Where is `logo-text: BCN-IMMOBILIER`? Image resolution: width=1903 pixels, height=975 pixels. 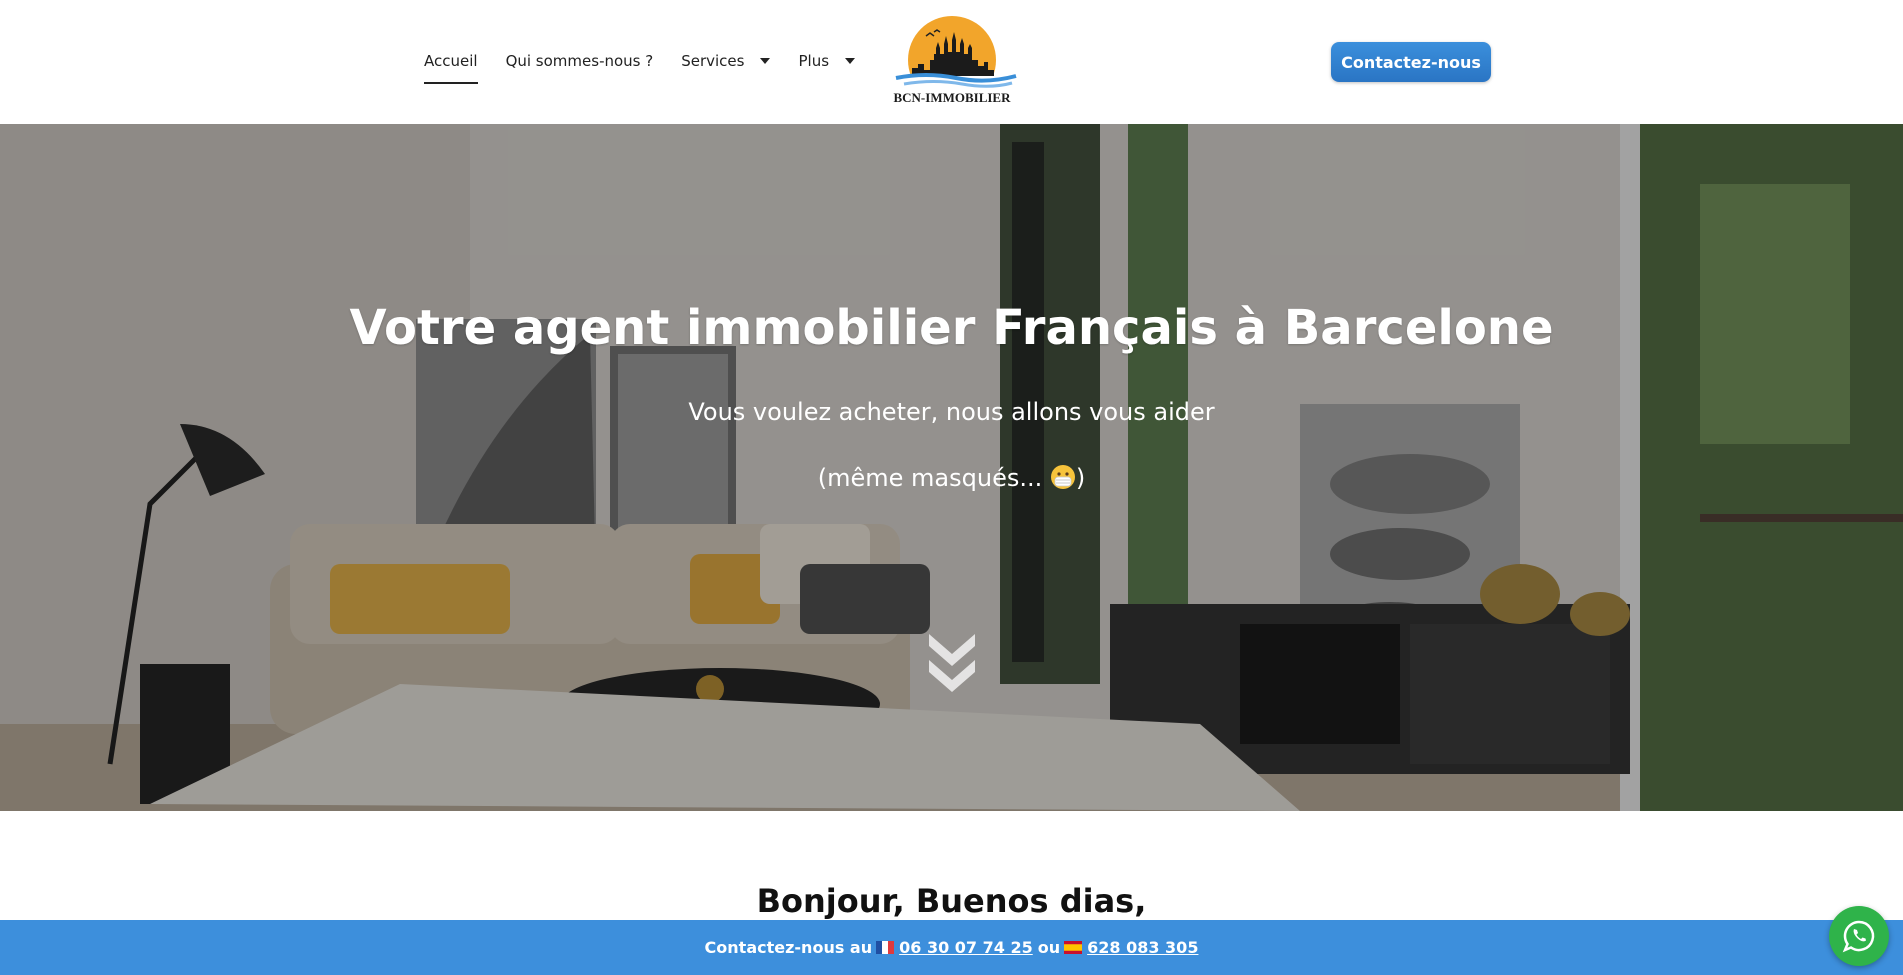 logo-text: BCN-IMMOBILIER is located at coordinates (952, 97).